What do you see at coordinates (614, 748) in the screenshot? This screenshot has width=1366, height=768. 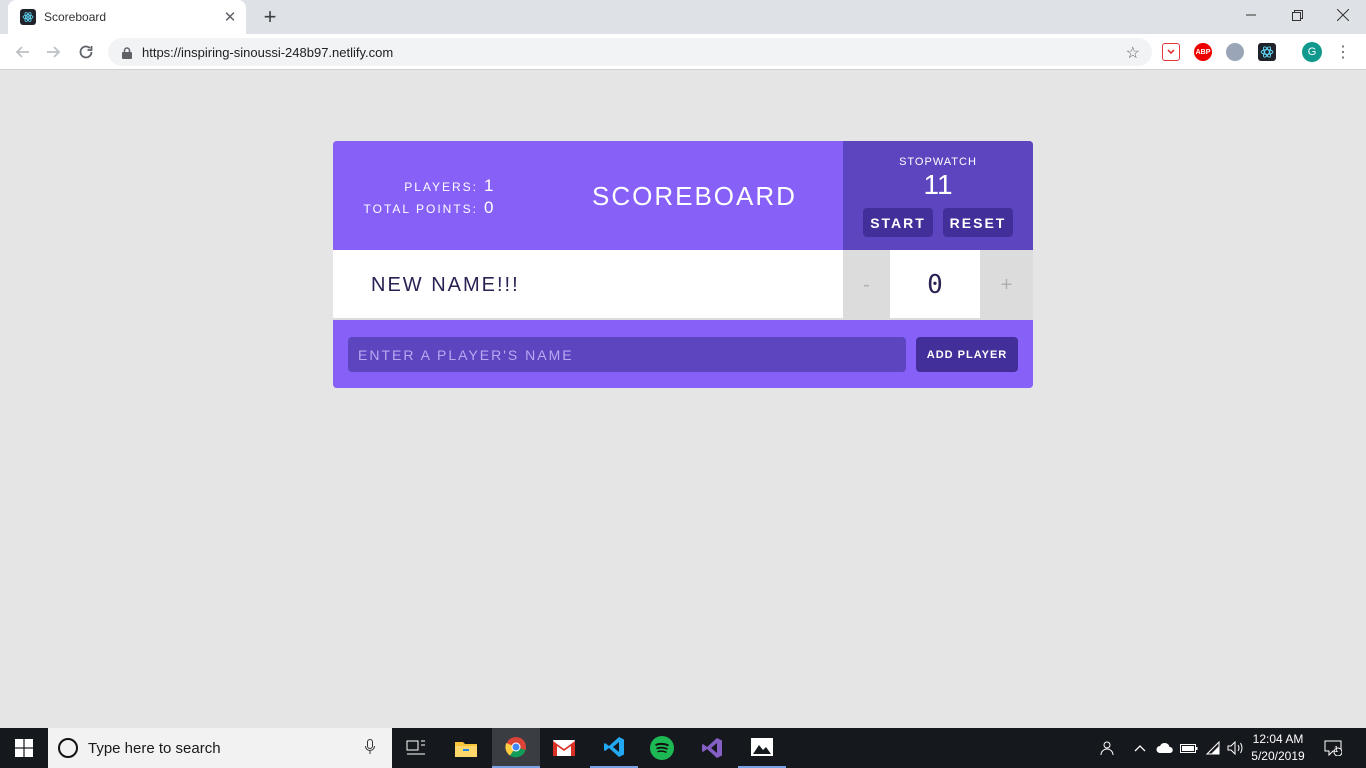 I see `vs-code-icon` at bounding box center [614, 748].